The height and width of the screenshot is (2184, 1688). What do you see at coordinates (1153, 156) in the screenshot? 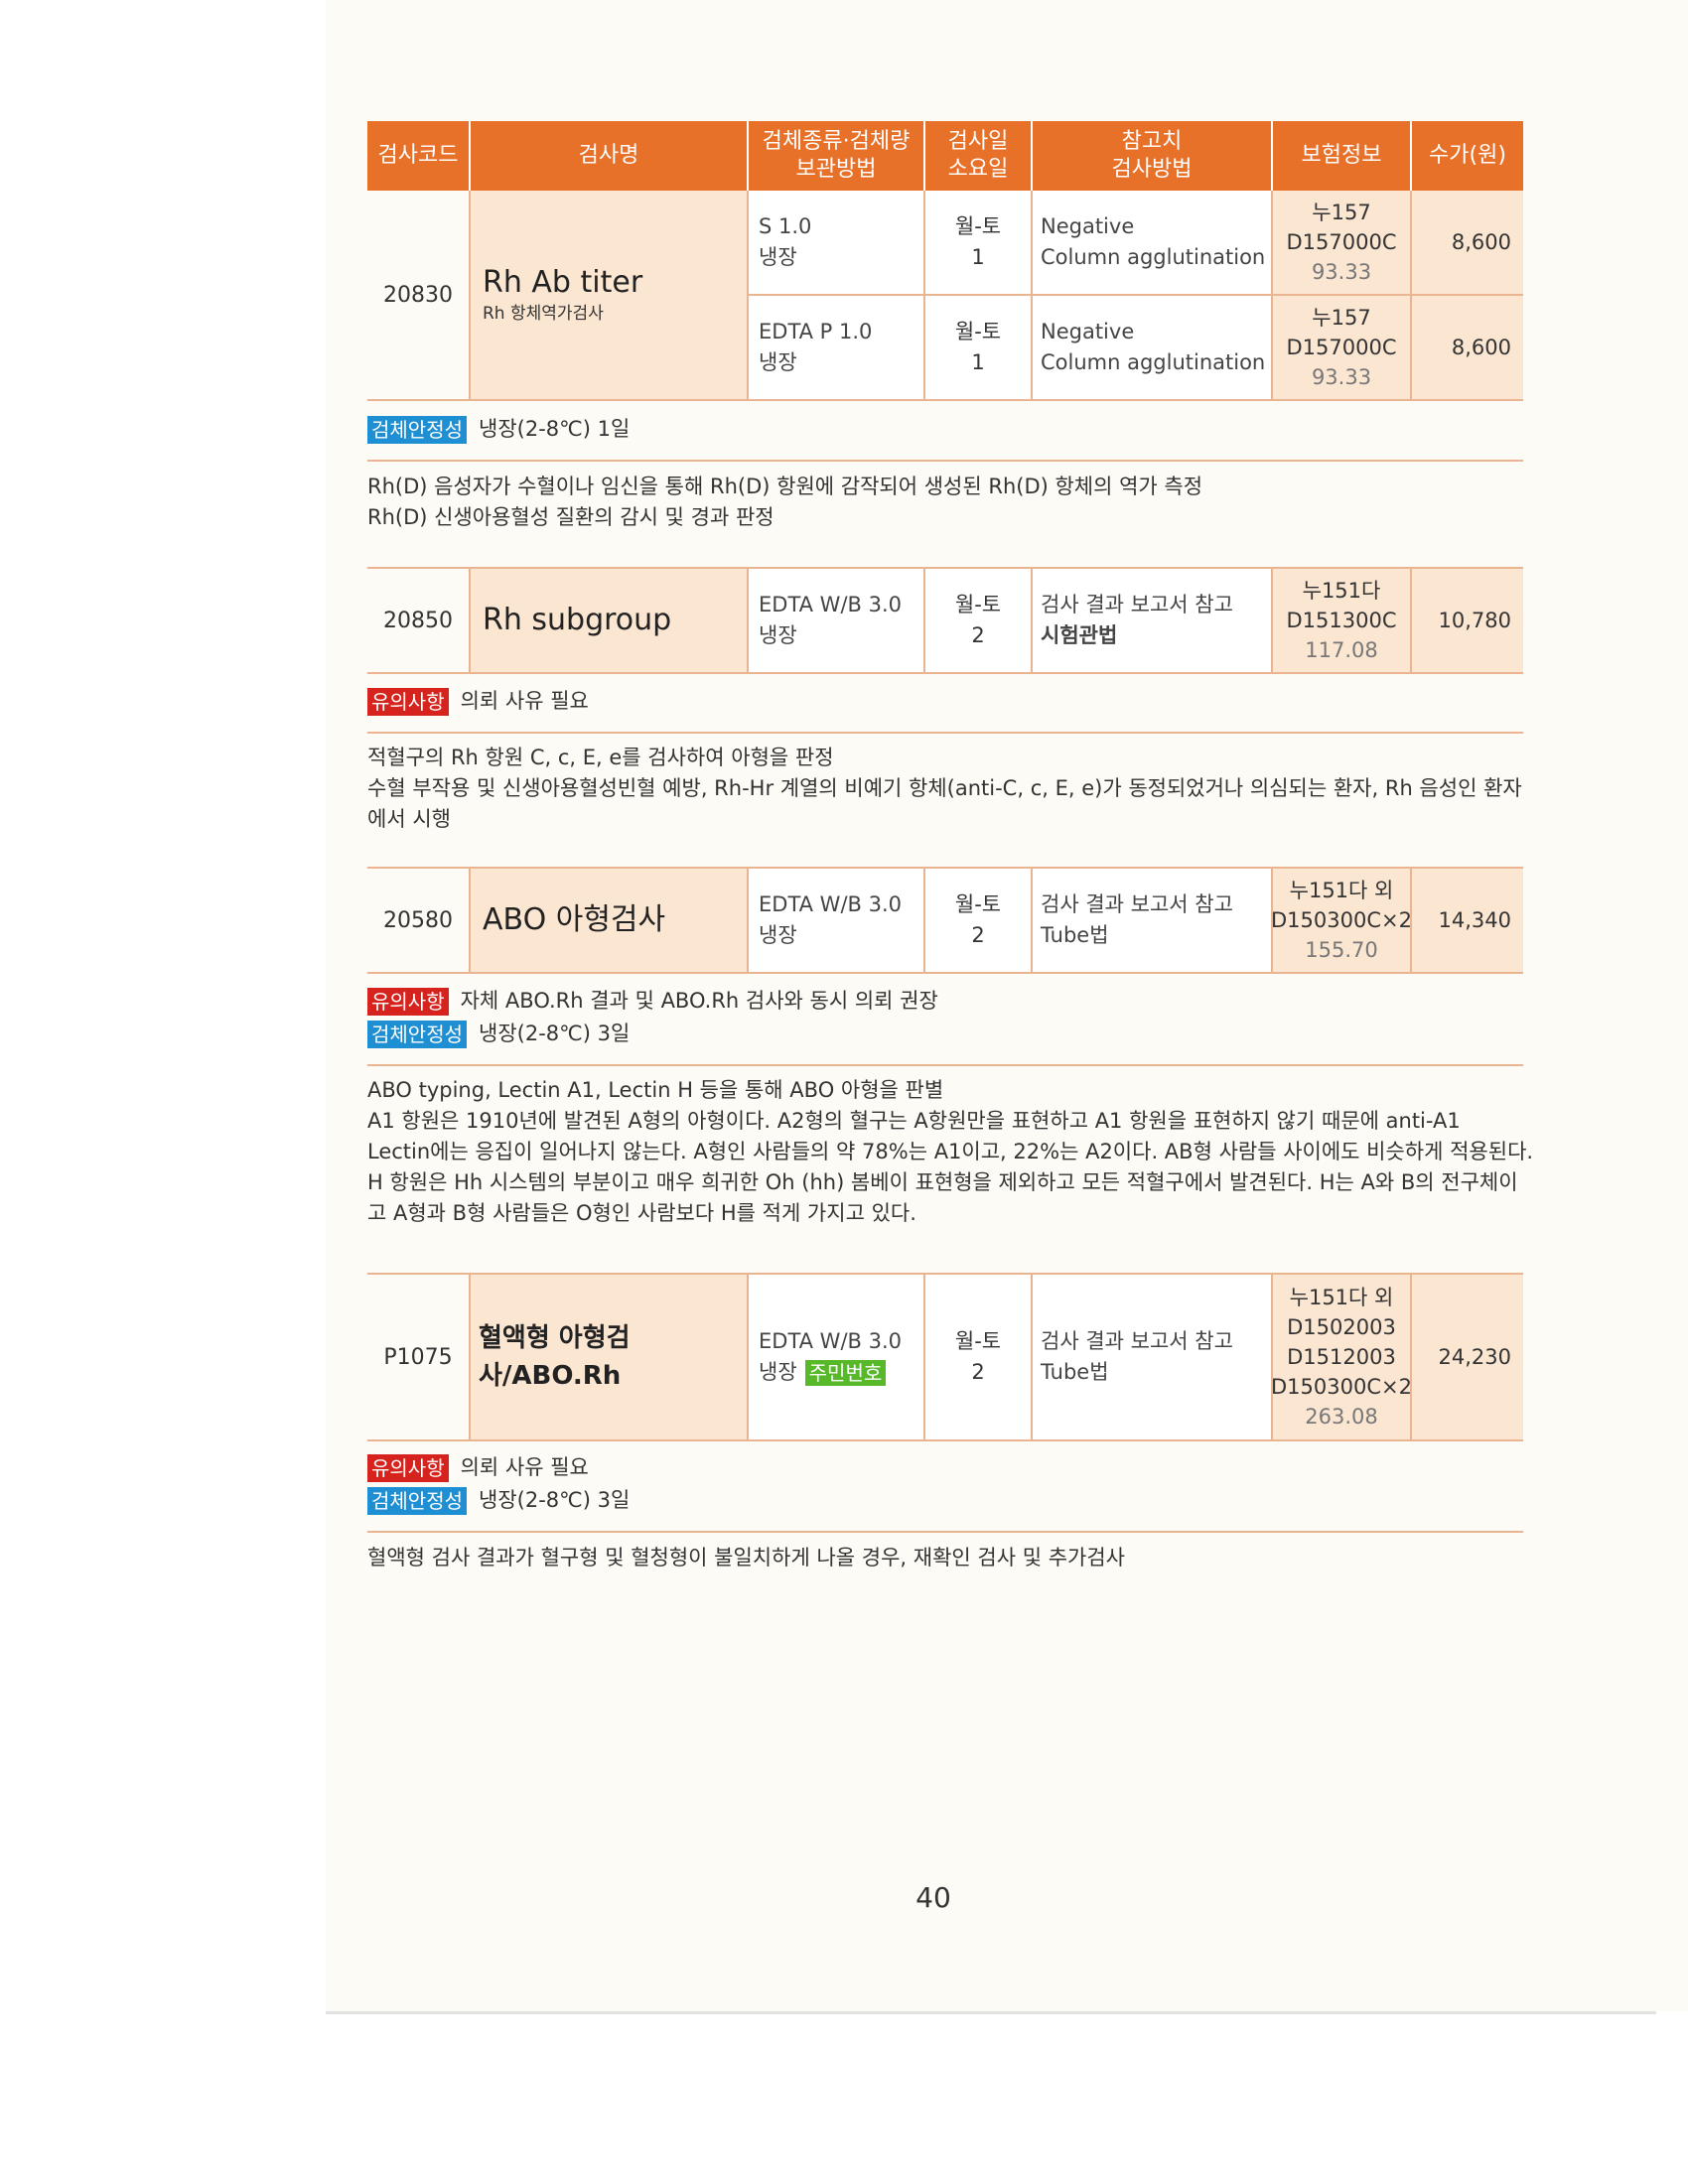
I see `header-reference: 참고치 검사방법` at bounding box center [1153, 156].